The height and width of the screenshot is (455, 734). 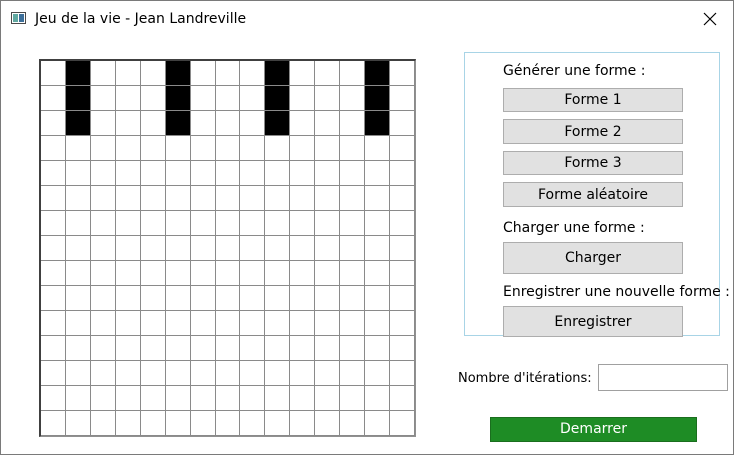 What do you see at coordinates (593, 321) in the screenshot?
I see `save-button: Enregistrer` at bounding box center [593, 321].